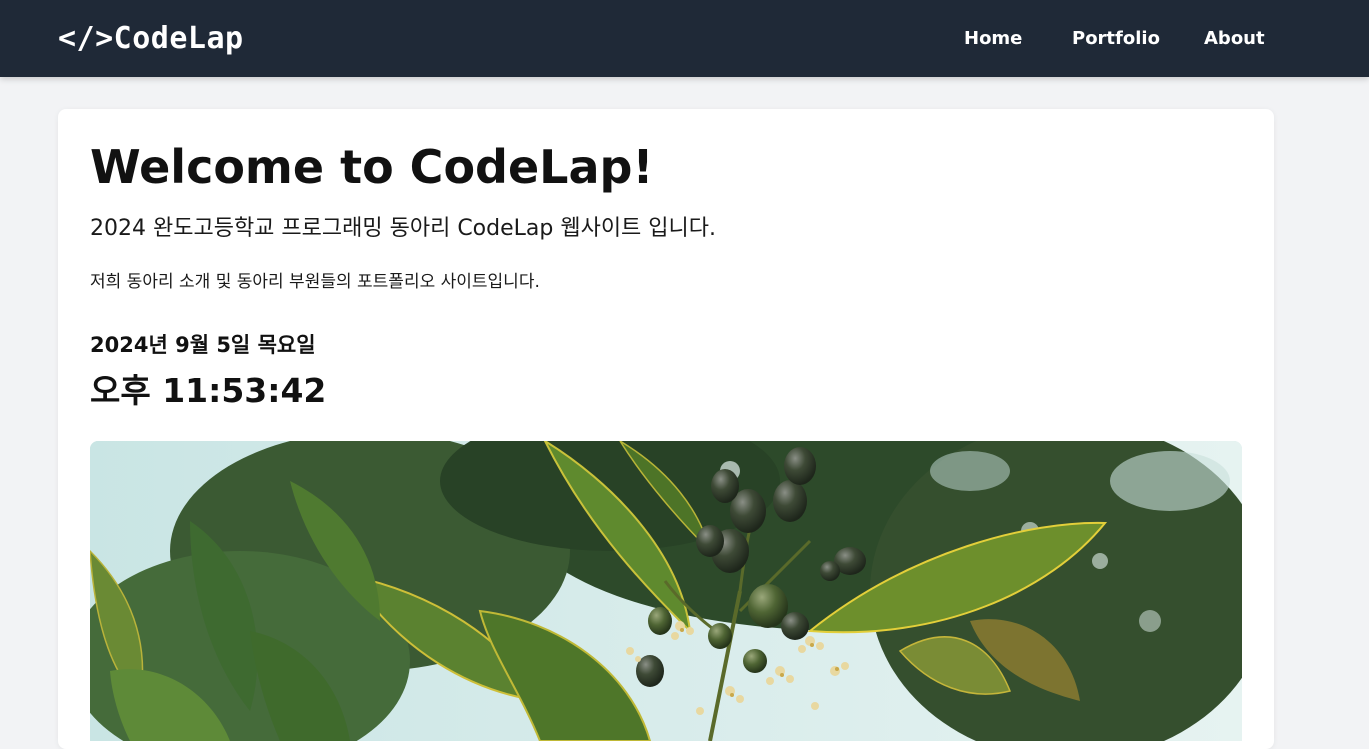 Image resolution: width=1369 pixels, height=749 pixels. Describe the element at coordinates (315, 282) in the screenshot. I see `page-description: 저희 동아리 소개 및 동아리 부원들의 포트폴리오 사이트입니다.` at that location.